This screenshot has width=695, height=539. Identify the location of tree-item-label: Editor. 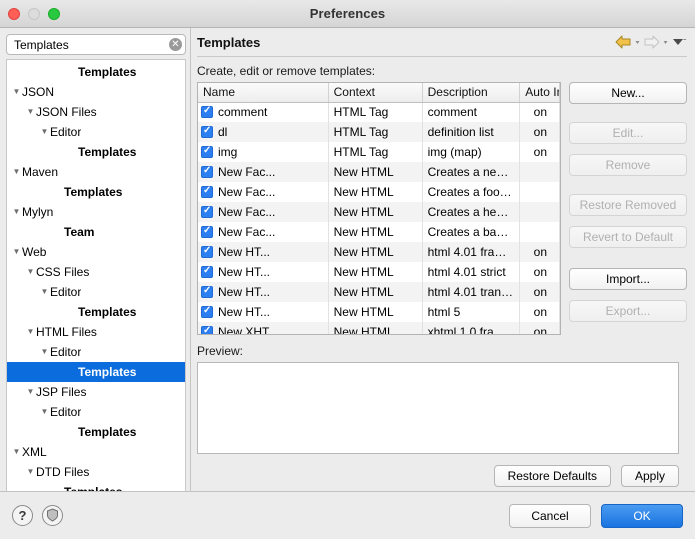
(66, 352).